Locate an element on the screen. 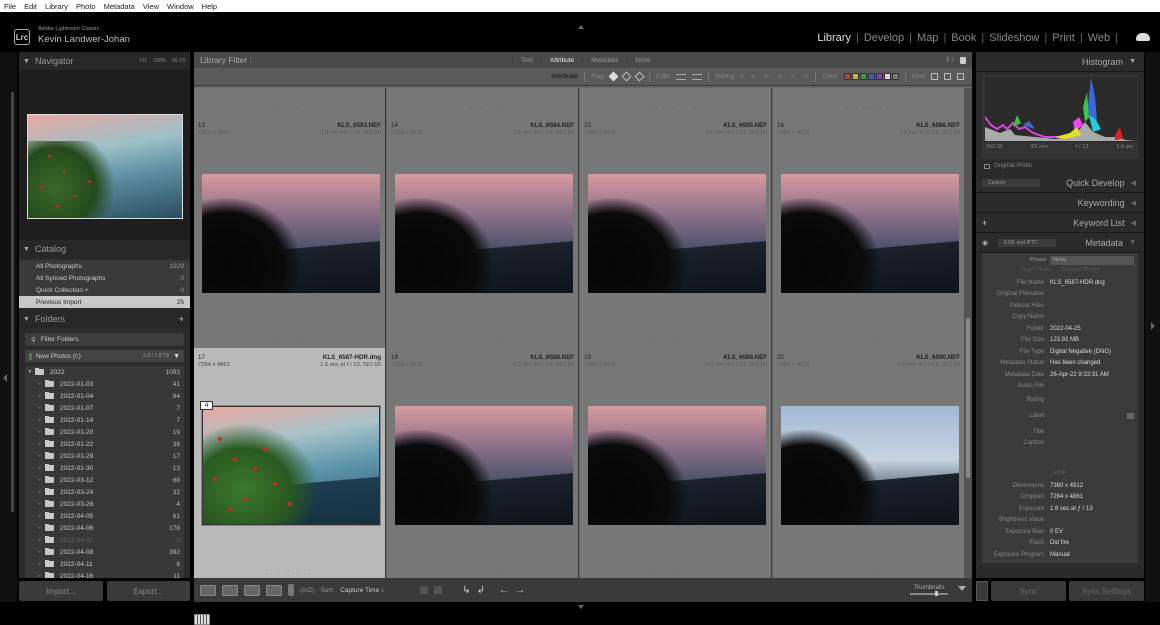 This screenshot has height=625, width=1160. kind-virtual-icon is located at coordinates (947, 76).